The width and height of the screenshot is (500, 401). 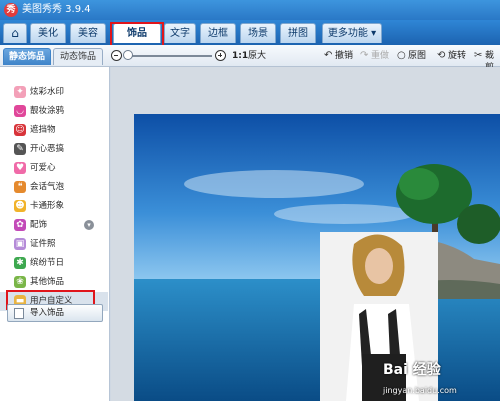 I want to click on sidebar-item-label: 靓妆涂鸦, so click(x=47, y=111).